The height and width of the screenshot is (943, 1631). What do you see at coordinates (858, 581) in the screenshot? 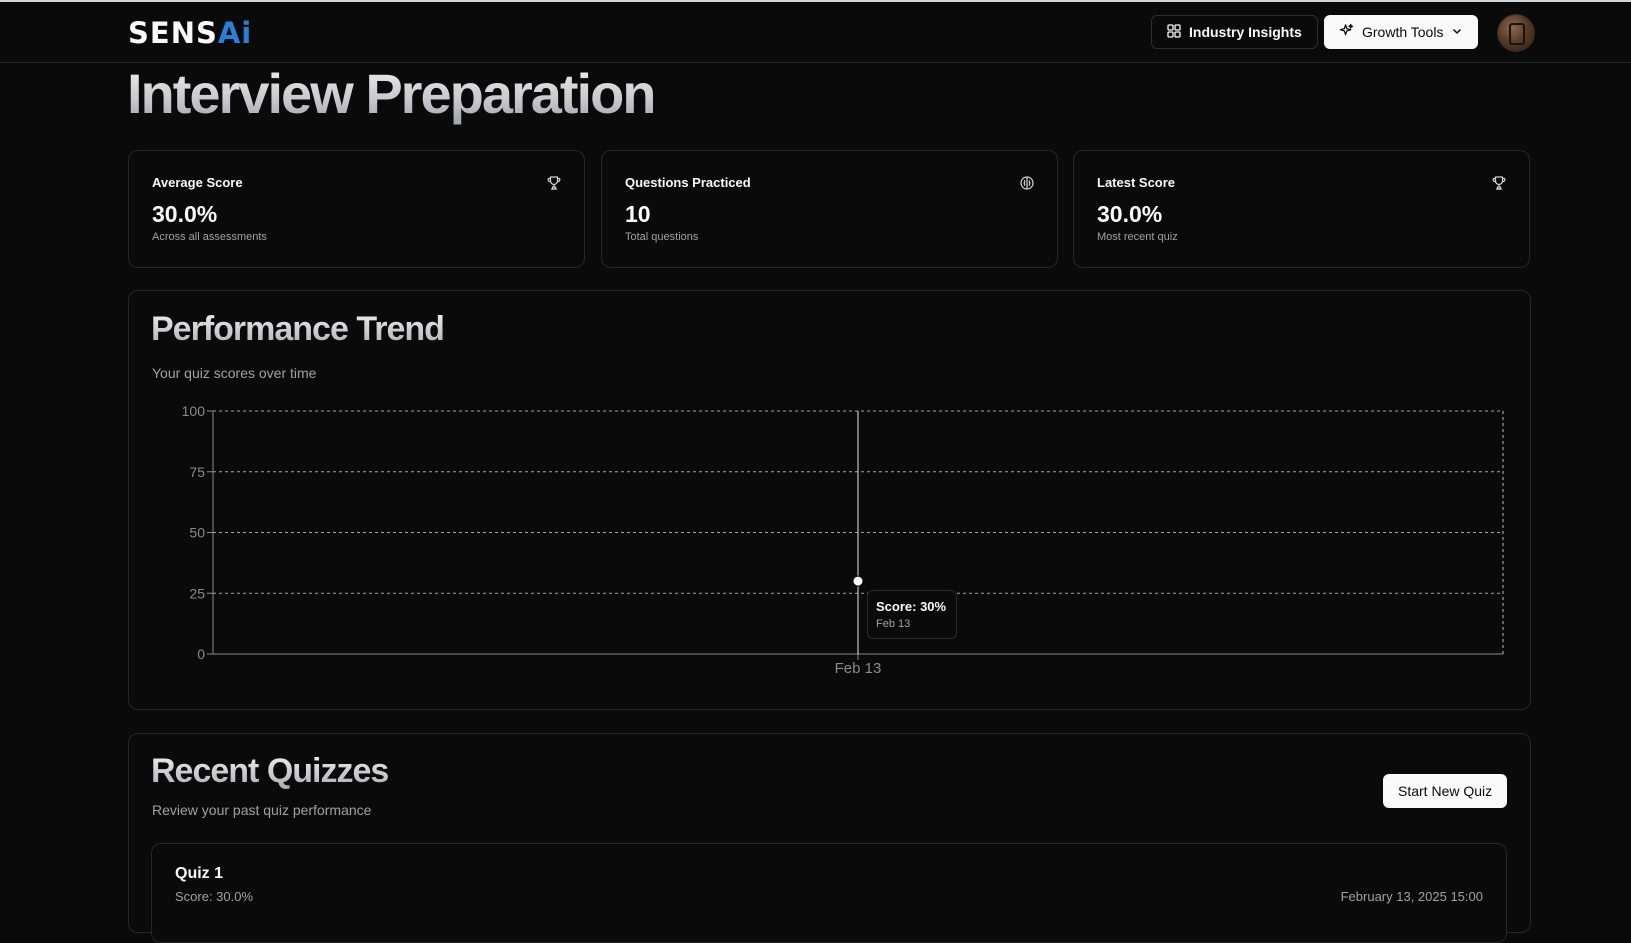
I see `data-point` at bounding box center [858, 581].